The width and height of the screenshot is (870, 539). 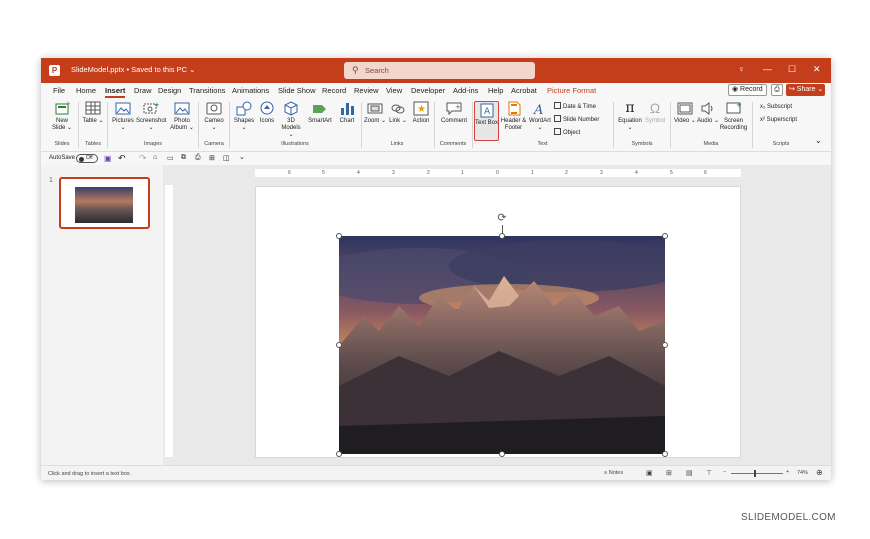 What do you see at coordinates (778, 120) in the screenshot?
I see `superscript-button: x² Superscript` at bounding box center [778, 120].